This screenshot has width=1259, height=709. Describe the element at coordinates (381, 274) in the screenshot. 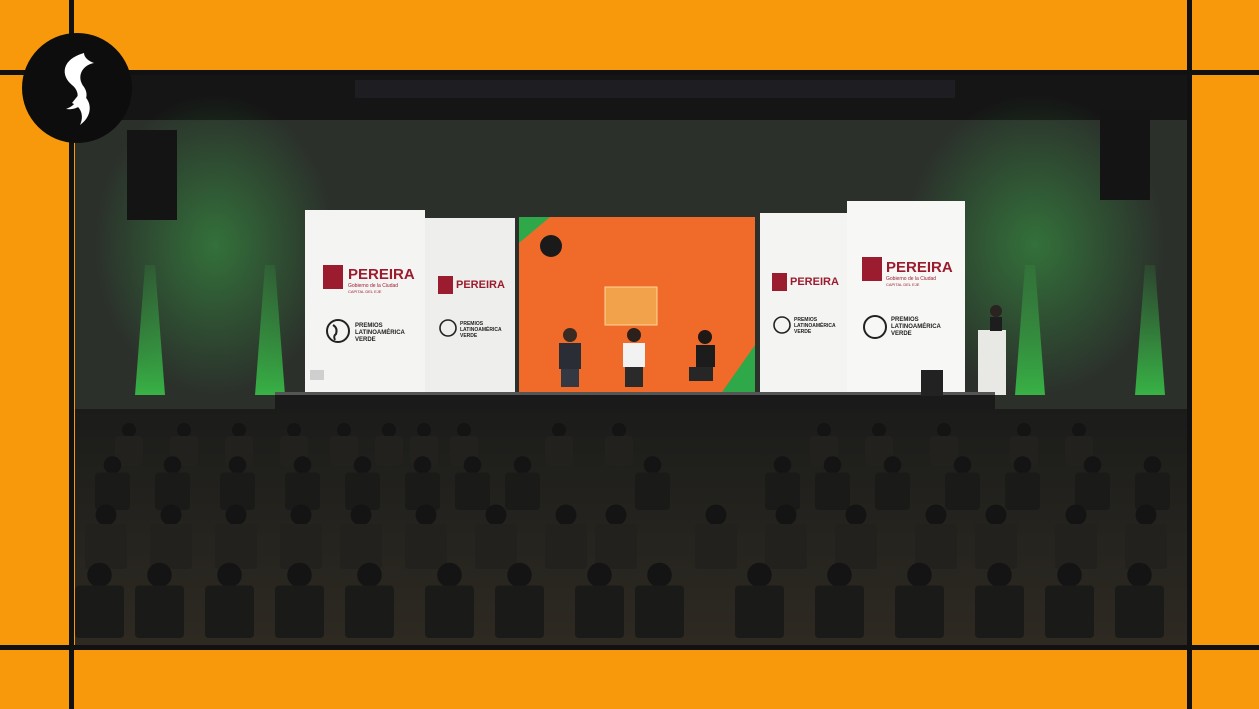

I see `brand-text: PEREIRA` at that location.